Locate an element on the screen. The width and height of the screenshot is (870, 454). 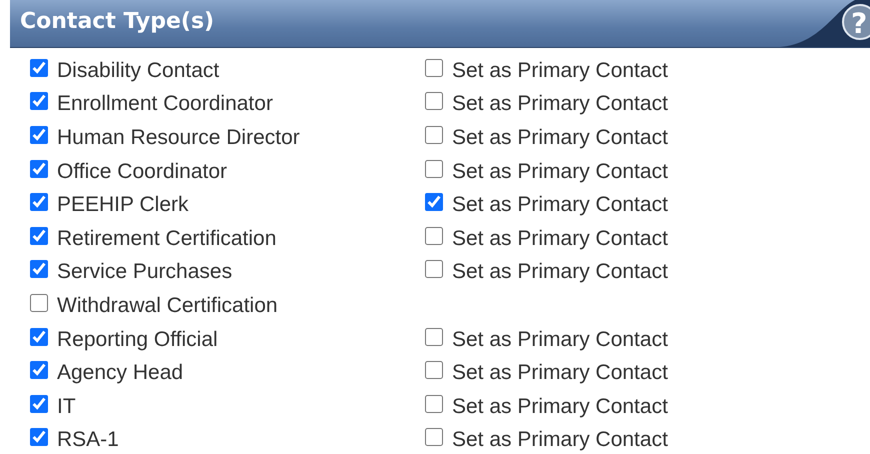
checkbox-label: Human Resource Director is located at coordinates (178, 138).